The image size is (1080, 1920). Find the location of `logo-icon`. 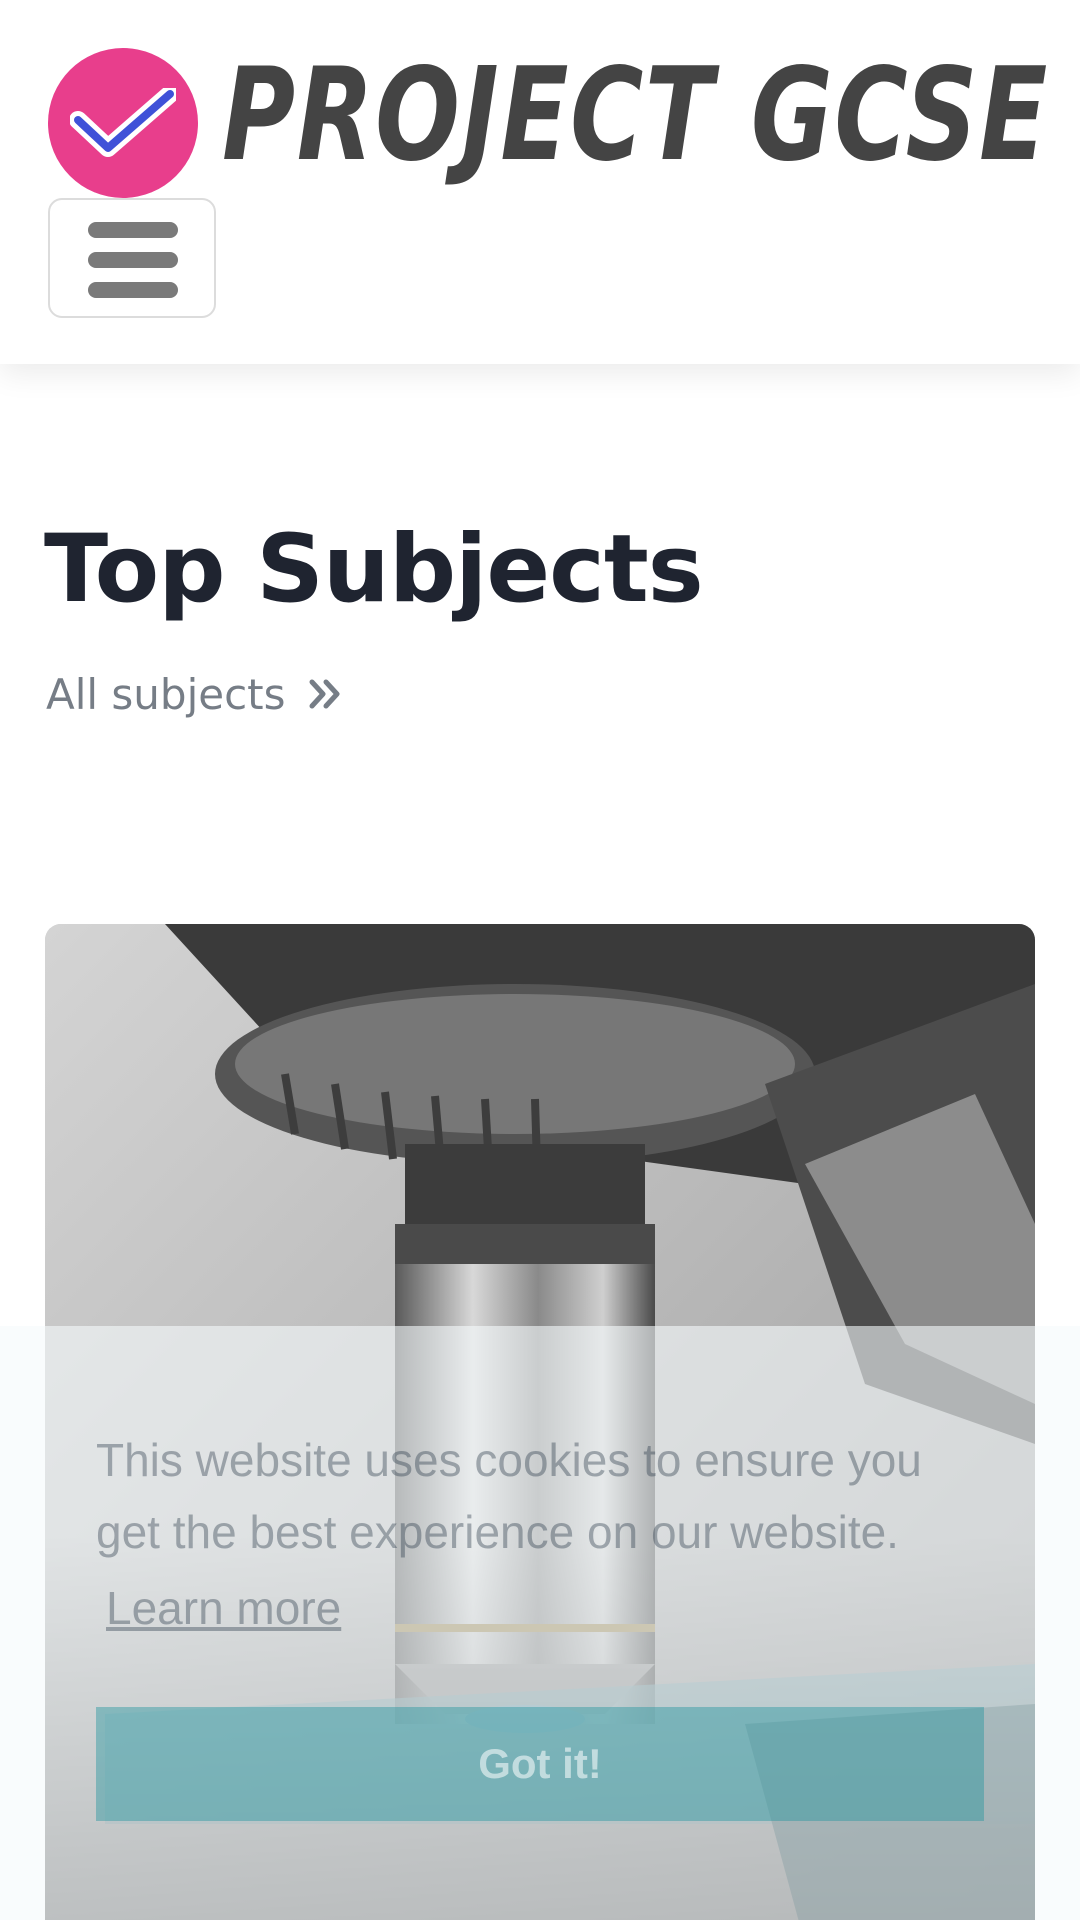

logo-icon is located at coordinates (123, 123).